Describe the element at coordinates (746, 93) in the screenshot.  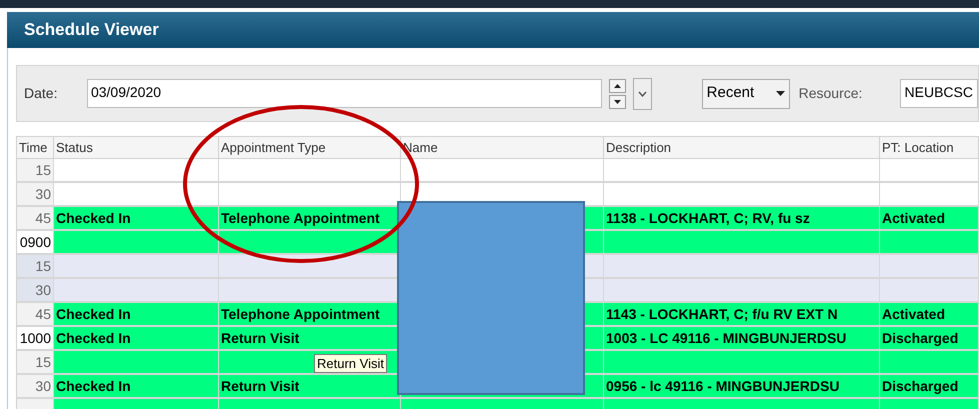
I see `range-select: Recent` at that location.